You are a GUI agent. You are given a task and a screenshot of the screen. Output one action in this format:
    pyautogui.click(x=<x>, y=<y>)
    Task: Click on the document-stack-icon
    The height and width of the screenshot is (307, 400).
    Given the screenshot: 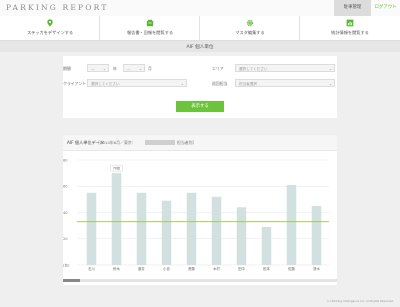 What is the action you would take?
    pyautogui.click(x=150, y=23)
    